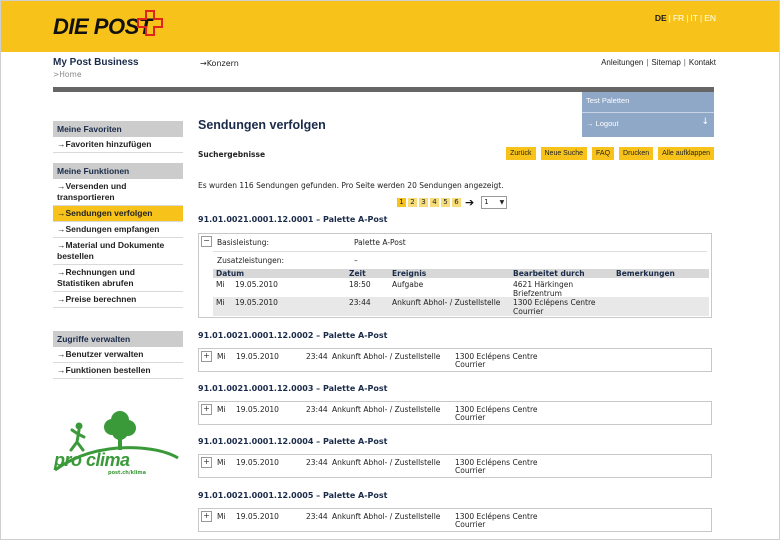 Image resolution: width=780 pixels, height=540 pixels. Describe the element at coordinates (219, 63) in the screenshot. I see `konzern-link: →Konzern` at that location.